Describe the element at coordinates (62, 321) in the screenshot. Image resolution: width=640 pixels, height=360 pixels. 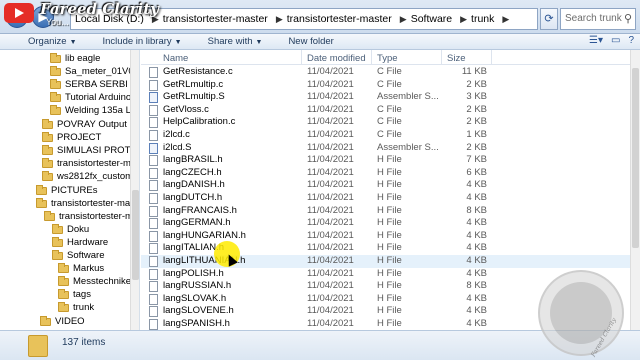
I see `nav-item: VIDEO` at that location.